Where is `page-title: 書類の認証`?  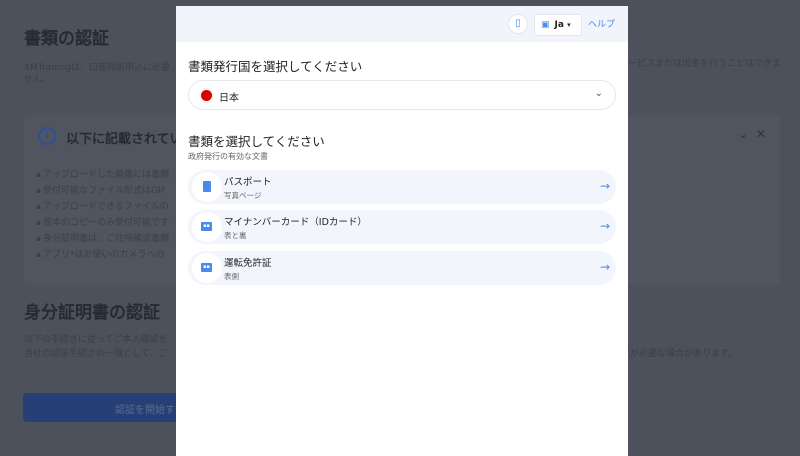
page-title: 書類の認証 is located at coordinates (66, 39).